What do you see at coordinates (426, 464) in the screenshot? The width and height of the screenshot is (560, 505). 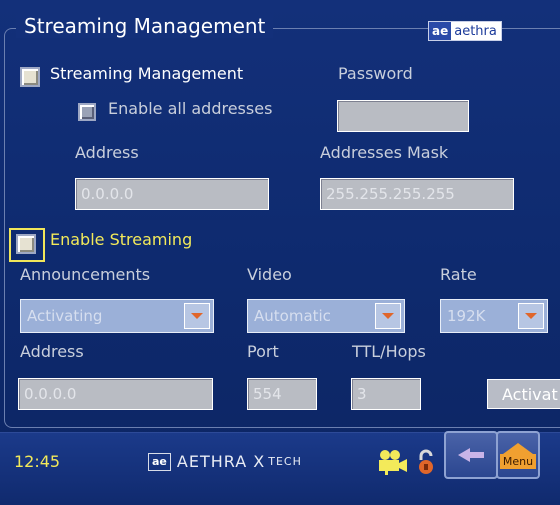 I see `lock-open-icon` at bounding box center [426, 464].